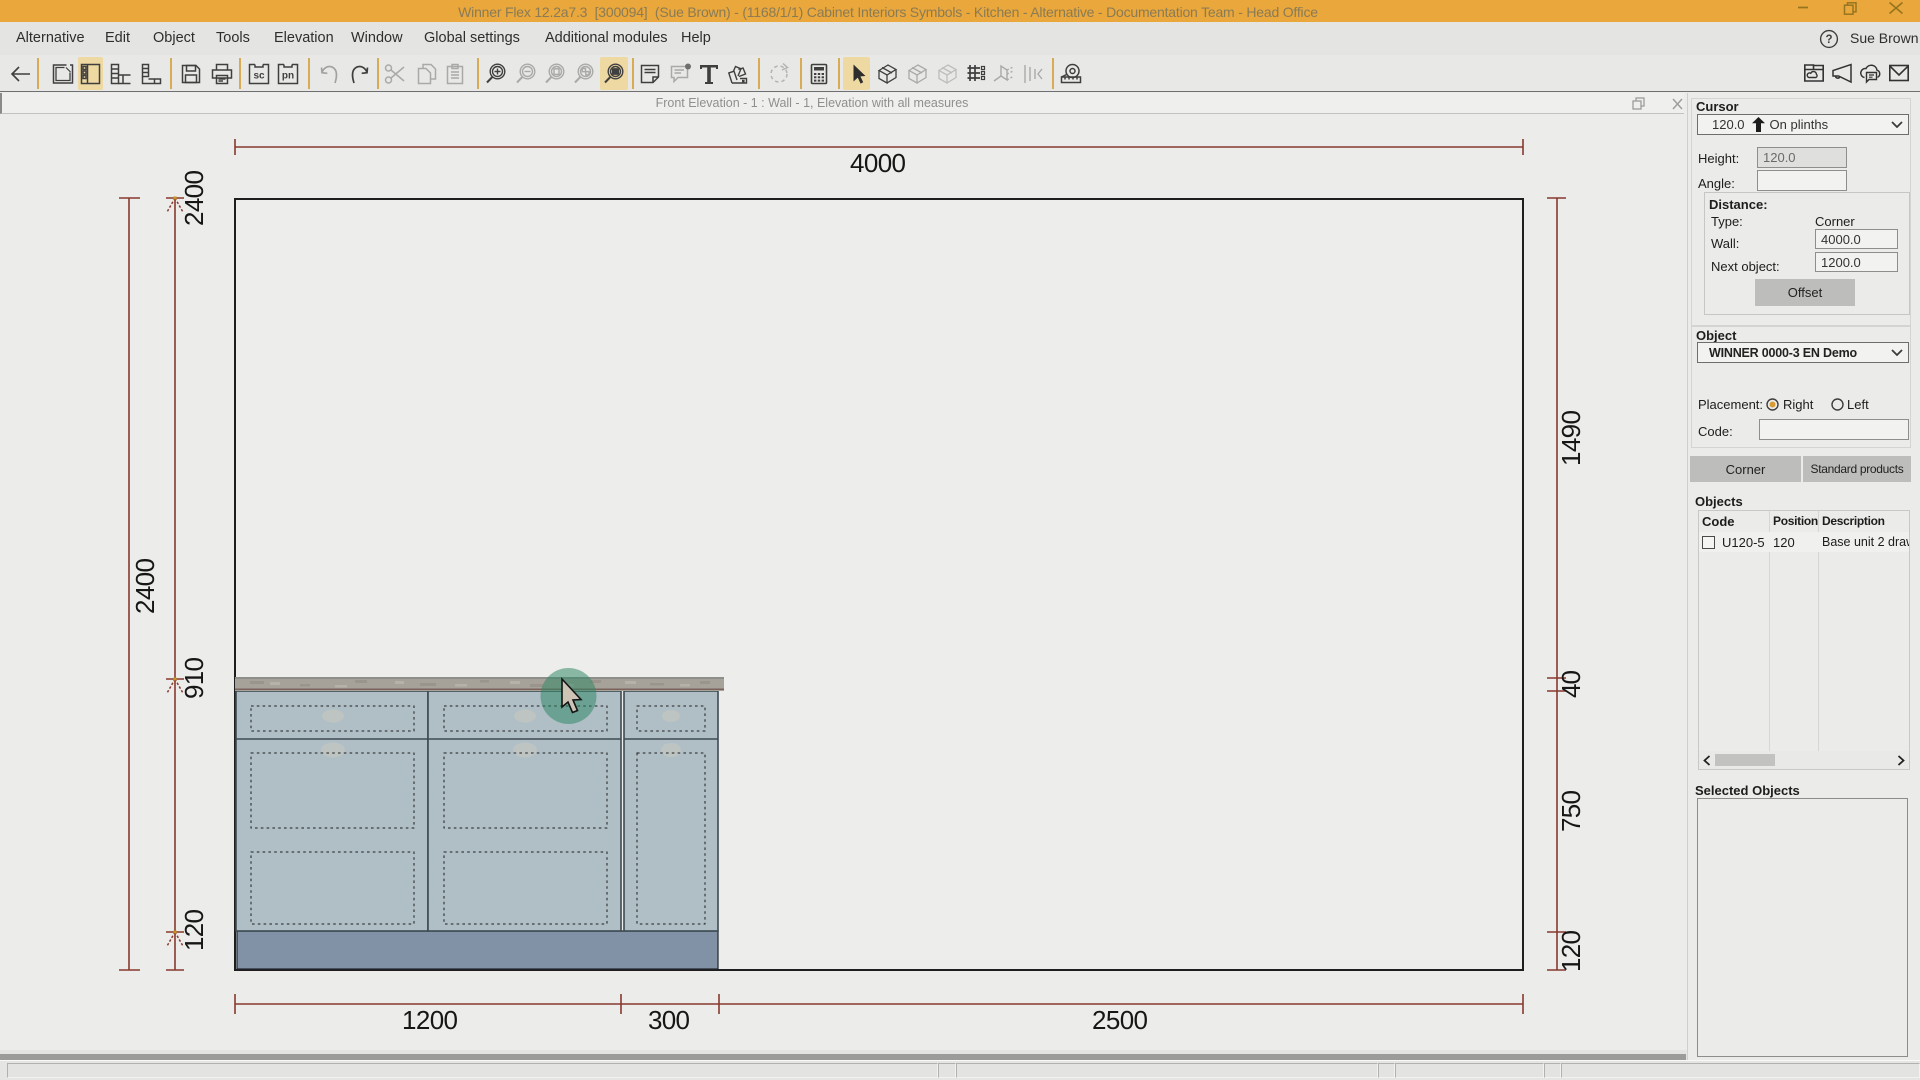 This screenshot has height=1080, width=1920. I want to click on svg-text: 1200, so click(430, 1020).